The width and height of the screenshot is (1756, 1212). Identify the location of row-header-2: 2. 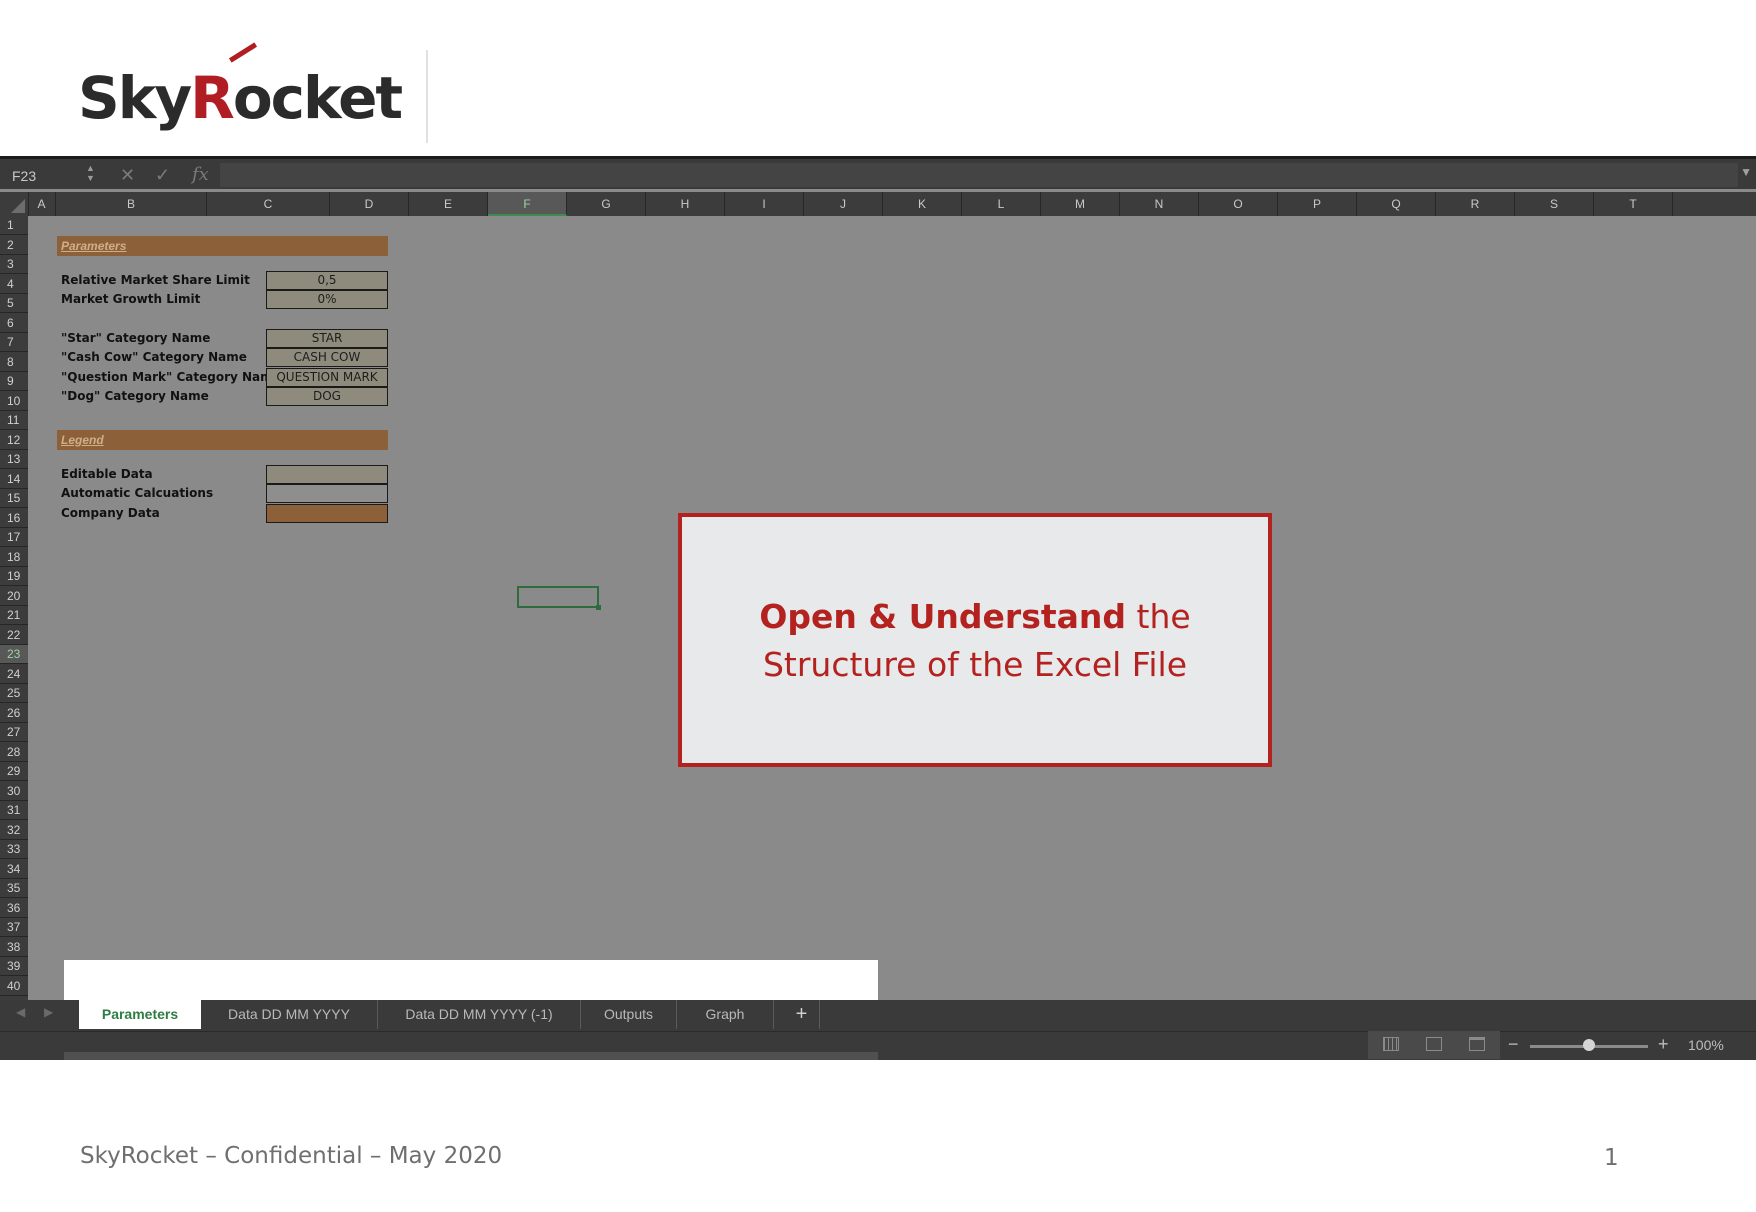
(14, 245).